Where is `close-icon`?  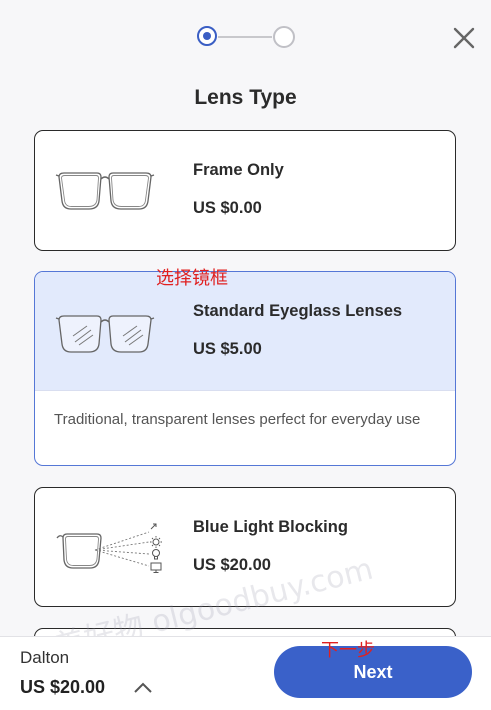
close-icon is located at coordinates (464, 38).